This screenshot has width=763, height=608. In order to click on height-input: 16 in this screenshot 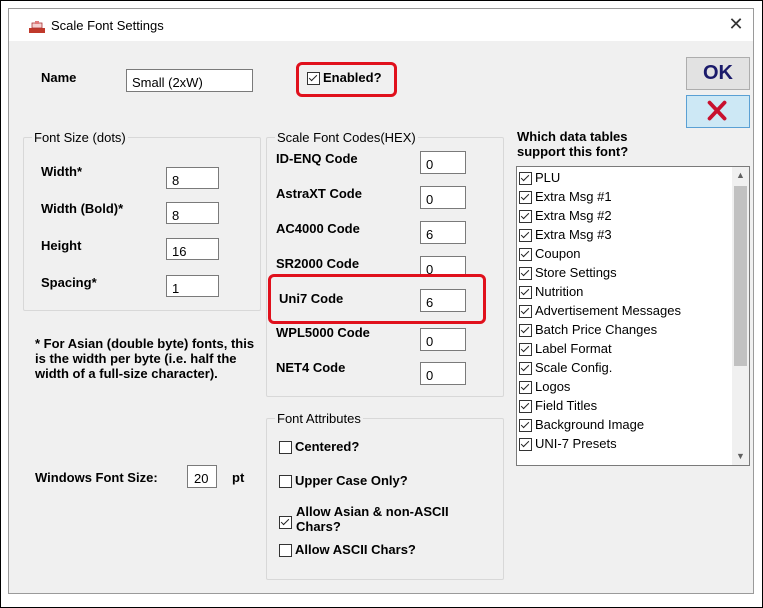, I will do `click(192, 249)`.